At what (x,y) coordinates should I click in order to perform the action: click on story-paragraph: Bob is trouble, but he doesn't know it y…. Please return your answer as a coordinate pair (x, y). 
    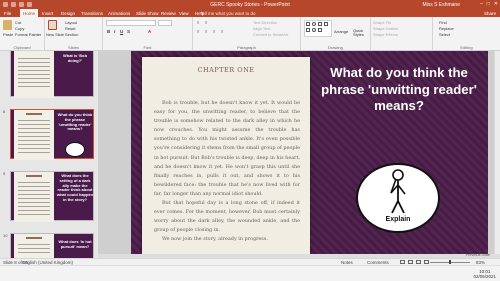
    Looking at the image, I should click on (227, 148).